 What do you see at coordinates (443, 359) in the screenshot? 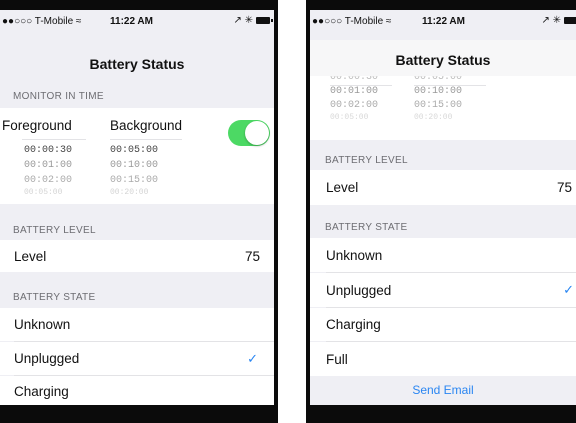
I see `state-option-full: Full` at bounding box center [443, 359].